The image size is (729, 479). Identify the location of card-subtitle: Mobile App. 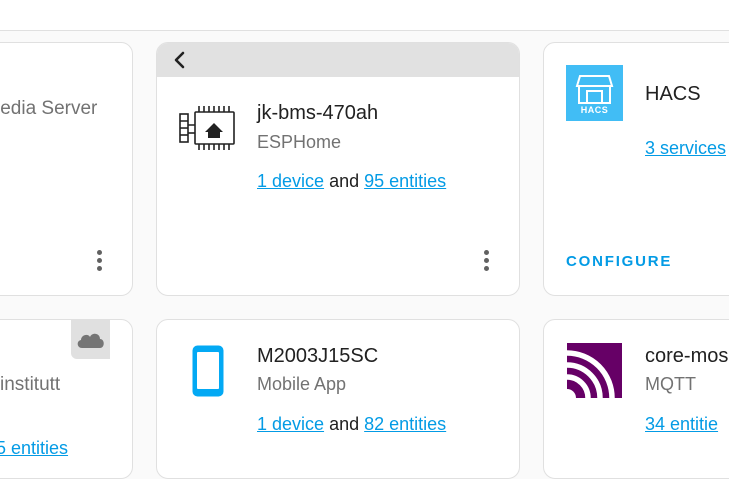
(302, 384).